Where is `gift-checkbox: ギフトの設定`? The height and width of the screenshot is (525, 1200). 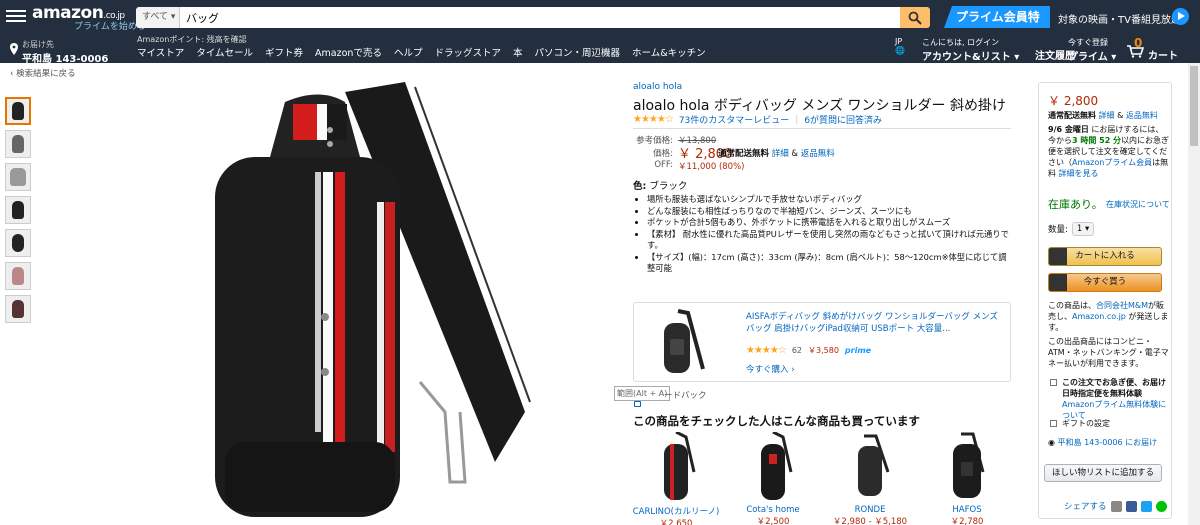 gift-checkbox: ギフトの設定 is located at coordinates (1109, 423).